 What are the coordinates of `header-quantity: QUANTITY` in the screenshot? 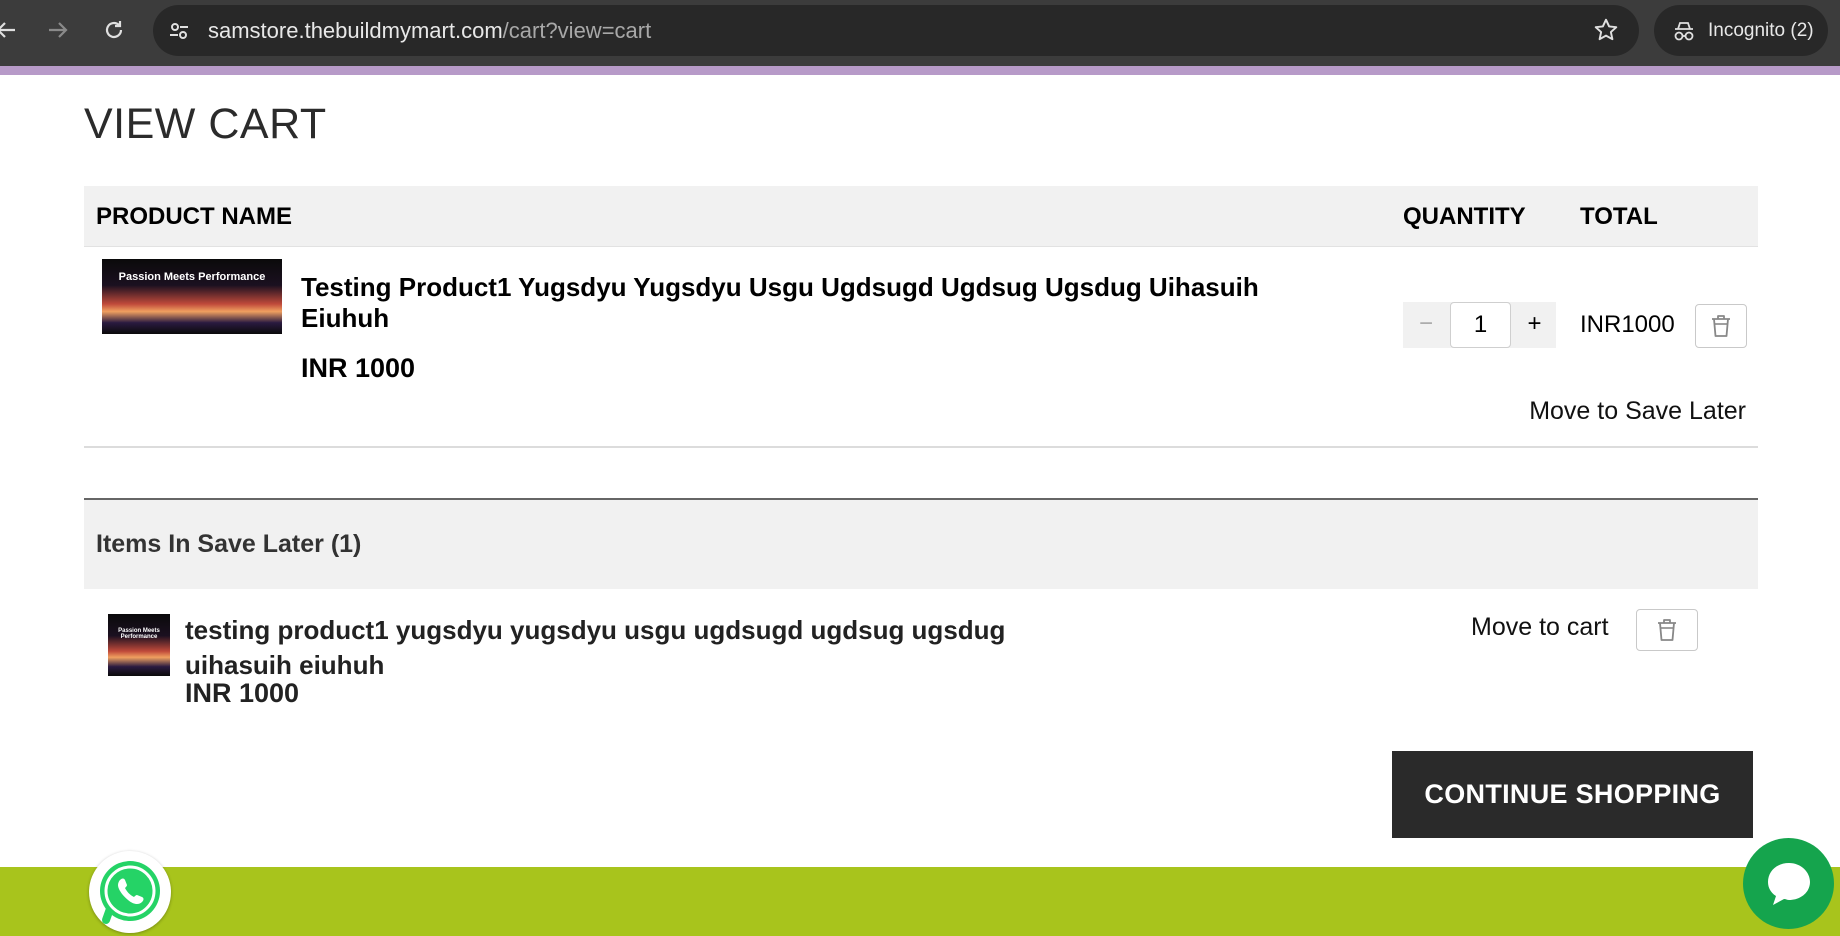 It's located at (1464, 216).